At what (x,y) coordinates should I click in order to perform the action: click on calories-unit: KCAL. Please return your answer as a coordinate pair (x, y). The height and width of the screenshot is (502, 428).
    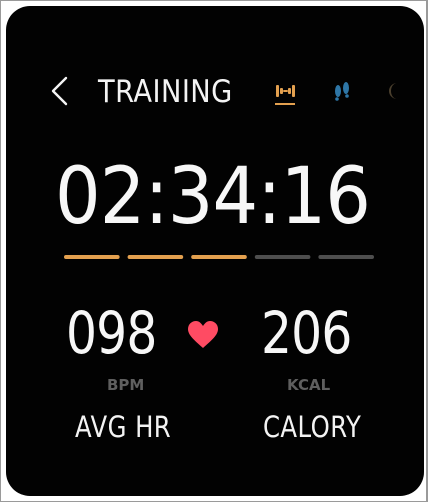
    Looking at the image, I should click on (309, 385).